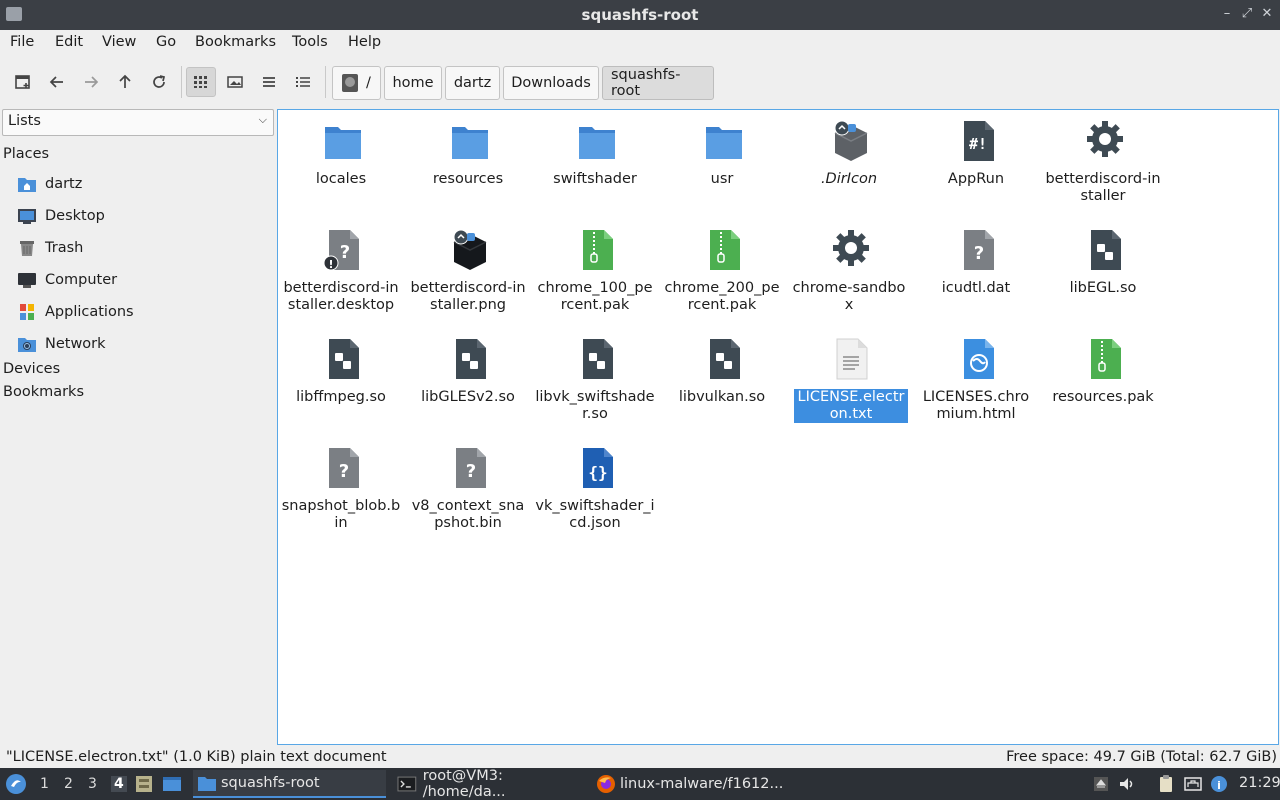 Image resolution: width=1280 pixels, height=800 pixels. I want to click on file-item-chrome-200: chrome_200_percent.pak, so click(722, 273).